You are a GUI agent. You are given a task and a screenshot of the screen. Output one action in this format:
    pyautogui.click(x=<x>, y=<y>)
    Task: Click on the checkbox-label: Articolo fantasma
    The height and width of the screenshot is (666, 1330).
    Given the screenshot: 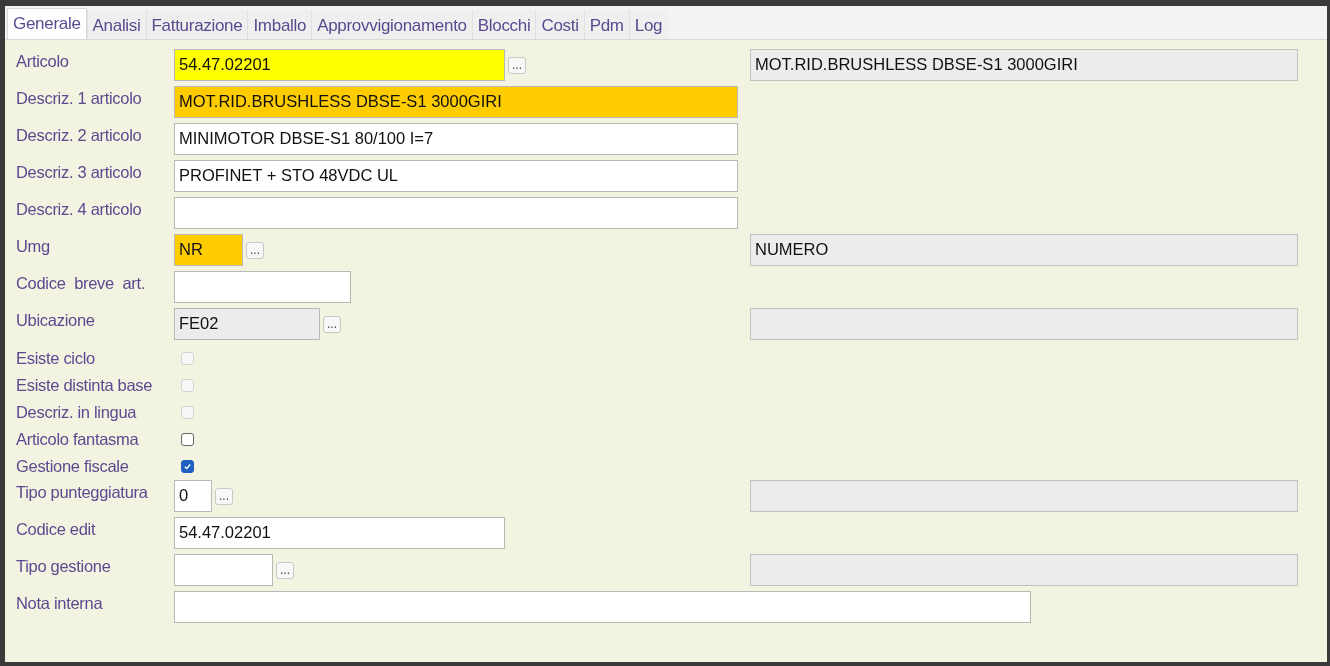 What is the action you would take?
    pyautogui.click(x=77, y=439)
    